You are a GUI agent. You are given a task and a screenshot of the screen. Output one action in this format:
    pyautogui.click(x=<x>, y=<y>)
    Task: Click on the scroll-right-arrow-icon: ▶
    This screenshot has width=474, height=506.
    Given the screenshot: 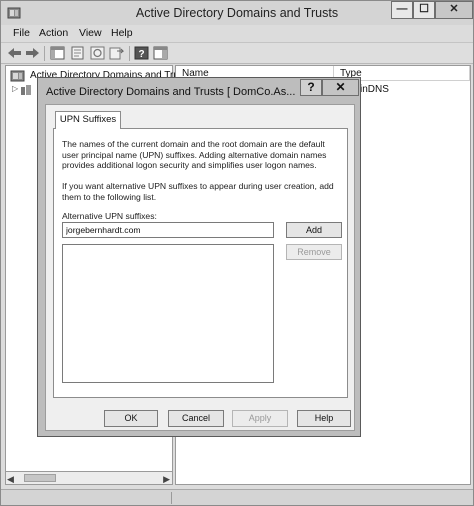 What is the action you would take?
    pyautogui.click(x=166, y=479)
    